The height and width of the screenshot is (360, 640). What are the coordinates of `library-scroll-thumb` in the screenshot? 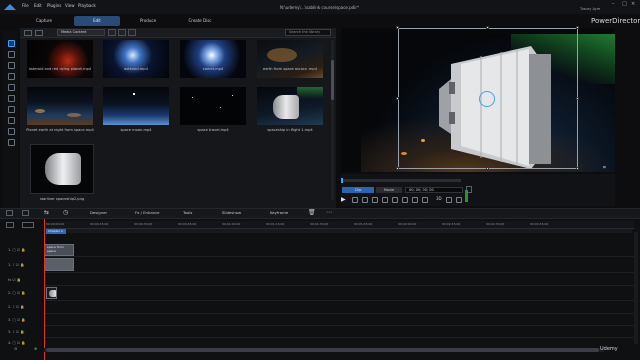 It's located at (332, 80).